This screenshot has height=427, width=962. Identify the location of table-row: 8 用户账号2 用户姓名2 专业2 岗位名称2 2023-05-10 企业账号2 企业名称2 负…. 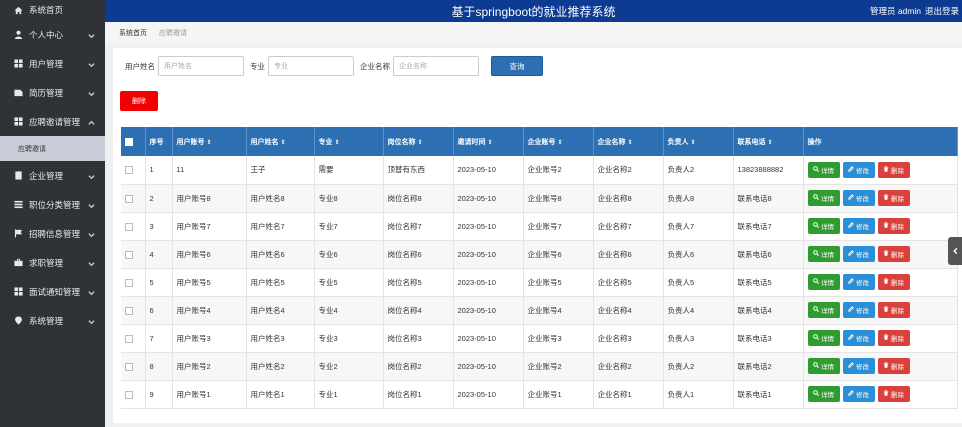
(539, 366).